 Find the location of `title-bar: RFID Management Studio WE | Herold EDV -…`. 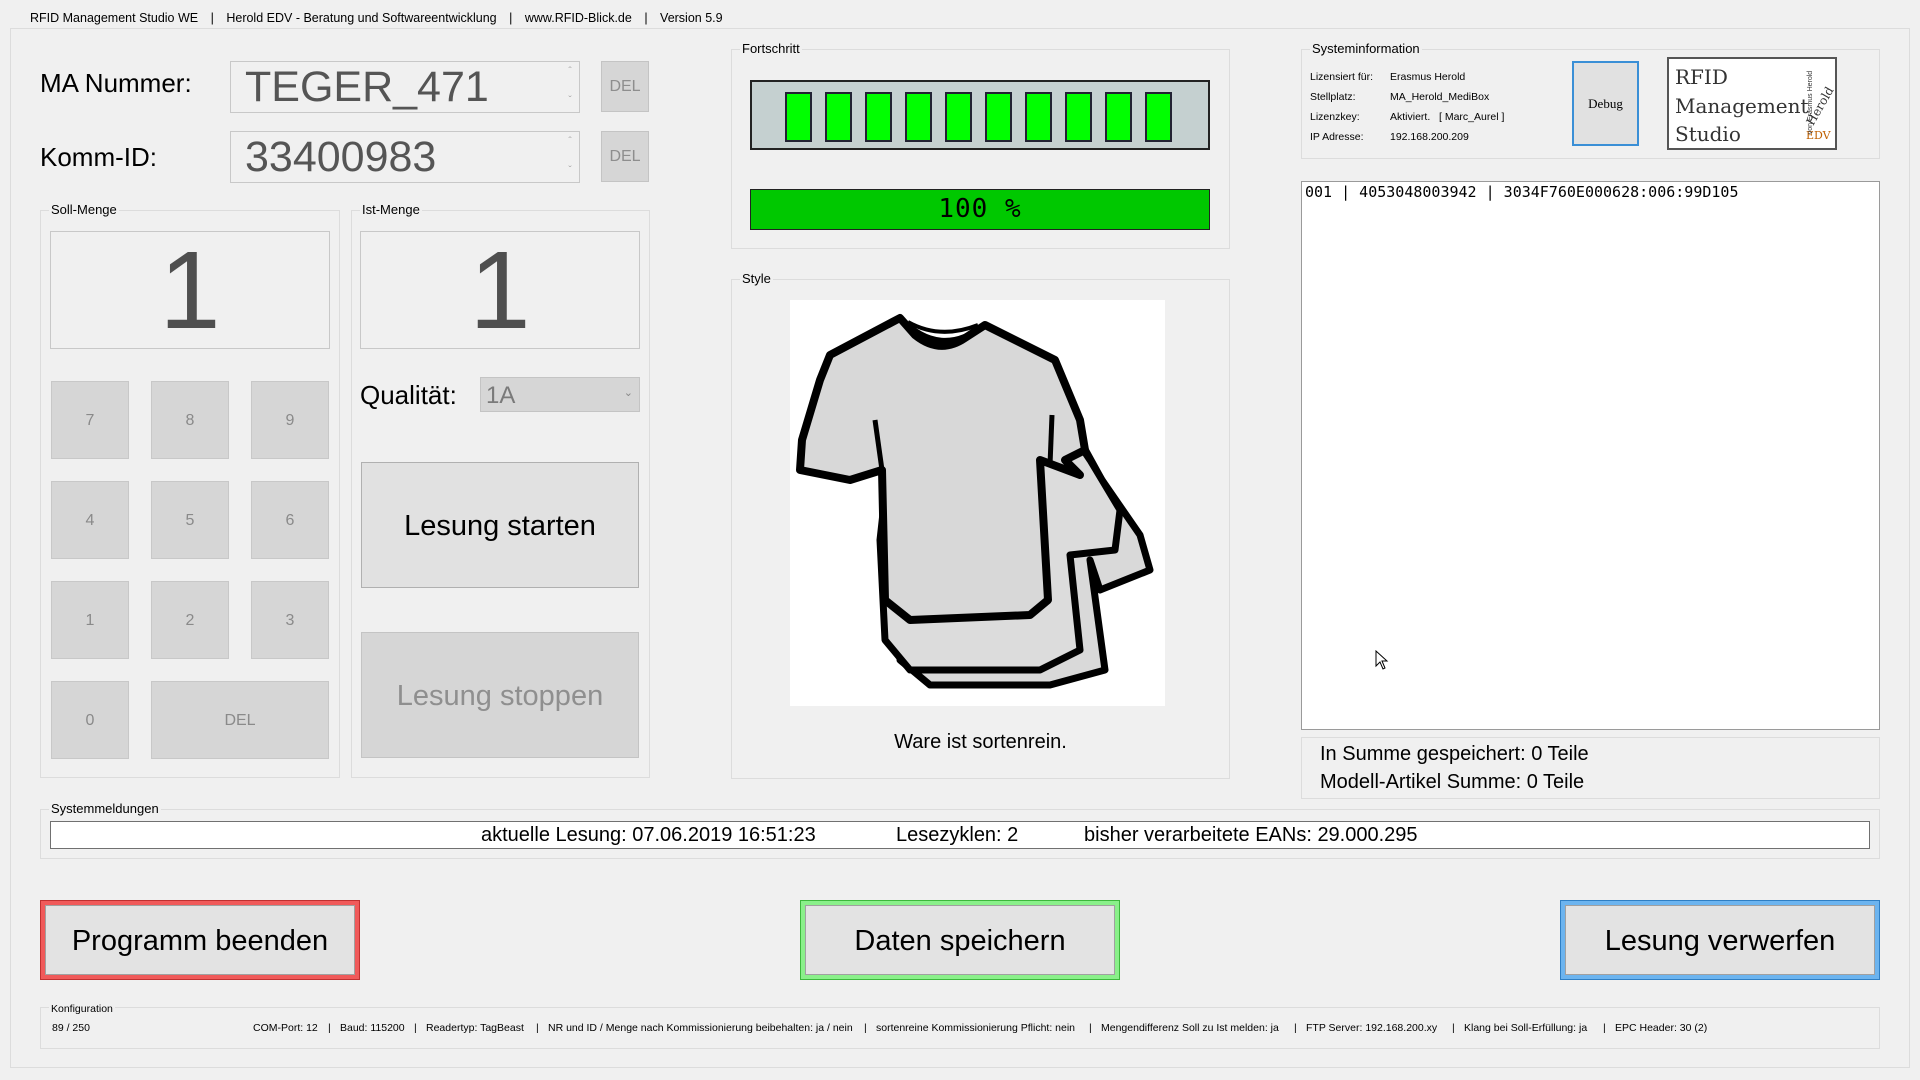

title-bar: RFID Management Studio WE | Herold EDV -… is located at coordinates (376, 18).